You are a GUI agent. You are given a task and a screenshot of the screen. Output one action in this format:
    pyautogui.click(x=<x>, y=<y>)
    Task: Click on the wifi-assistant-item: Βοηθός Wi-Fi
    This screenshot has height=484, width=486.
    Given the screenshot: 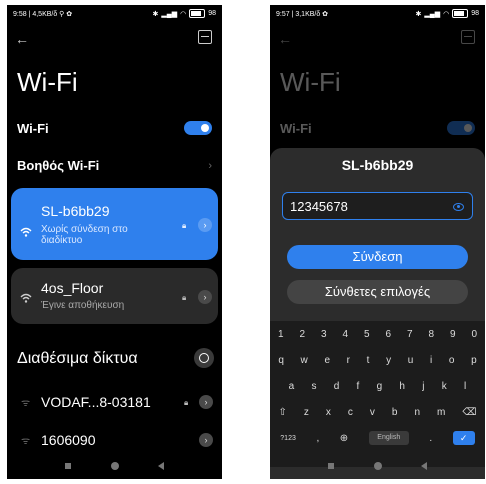 What is the action you would take?
    pyautogui.click(x=58, y=165)
    